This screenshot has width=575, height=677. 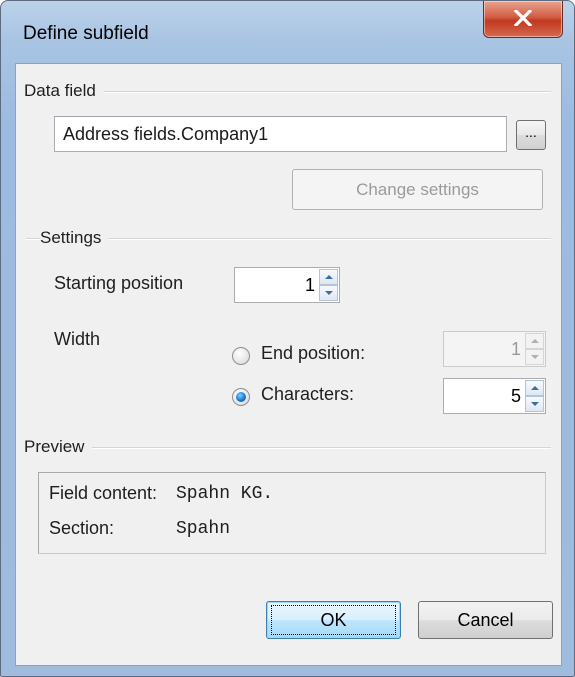 I want to click on field-content-value: Spahn KG., so click(x=225, y=494).